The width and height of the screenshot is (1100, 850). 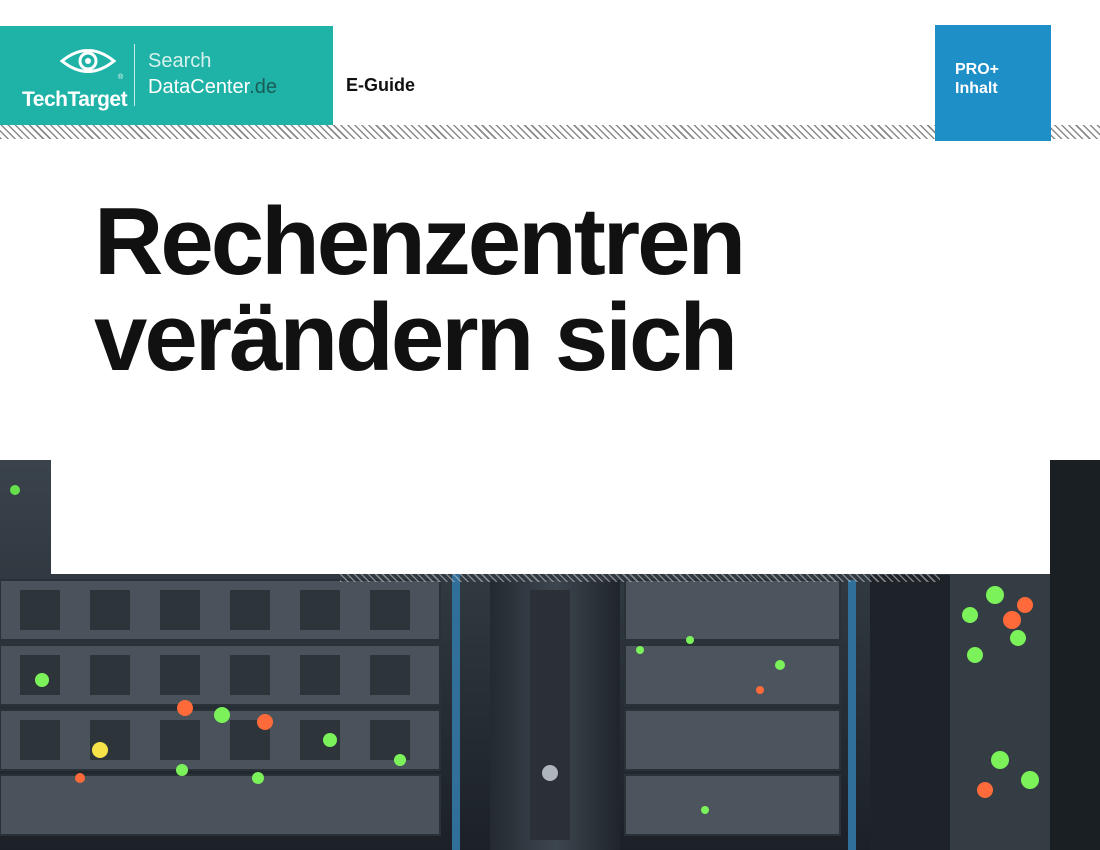 What do you see at coordinates (88, 61) in the screenshot?
I see `eye-icon` at bounding box center [88, 61].